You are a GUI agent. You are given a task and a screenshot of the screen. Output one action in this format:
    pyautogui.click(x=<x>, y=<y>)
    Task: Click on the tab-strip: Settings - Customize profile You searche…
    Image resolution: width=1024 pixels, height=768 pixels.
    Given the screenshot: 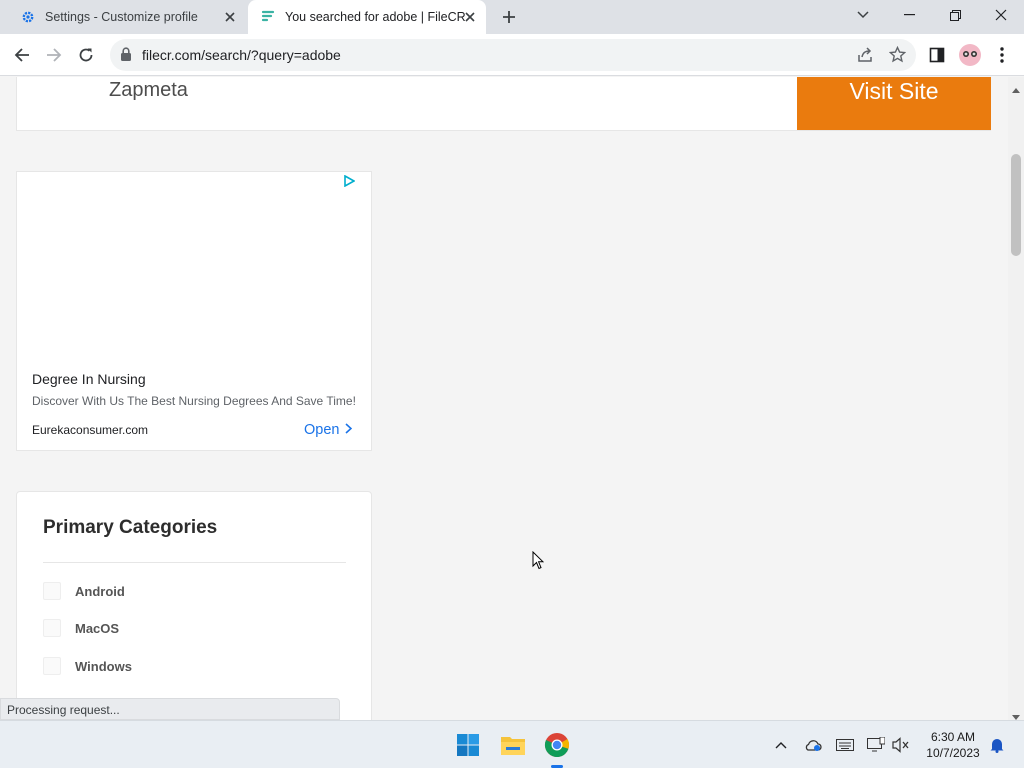 What is the action you would take?
    pyautogui.click(x=512, y=17)
    